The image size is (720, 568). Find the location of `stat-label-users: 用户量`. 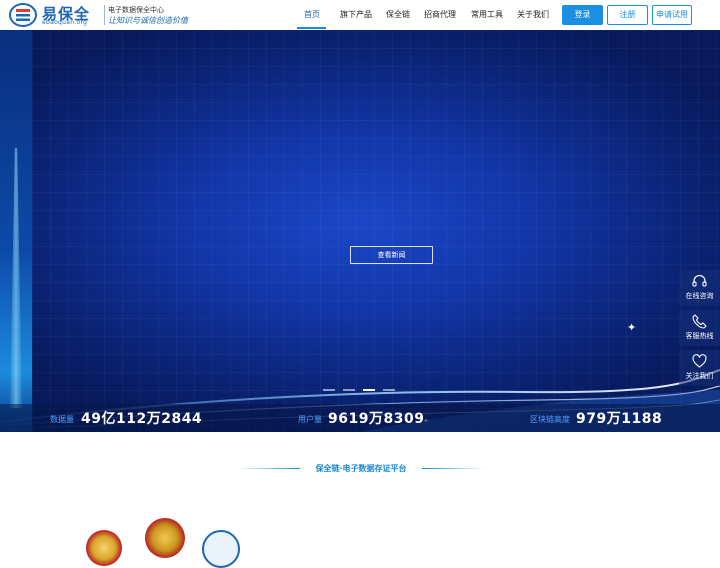

stat-label-users: 用户量 is located at coordinates (310, 419).